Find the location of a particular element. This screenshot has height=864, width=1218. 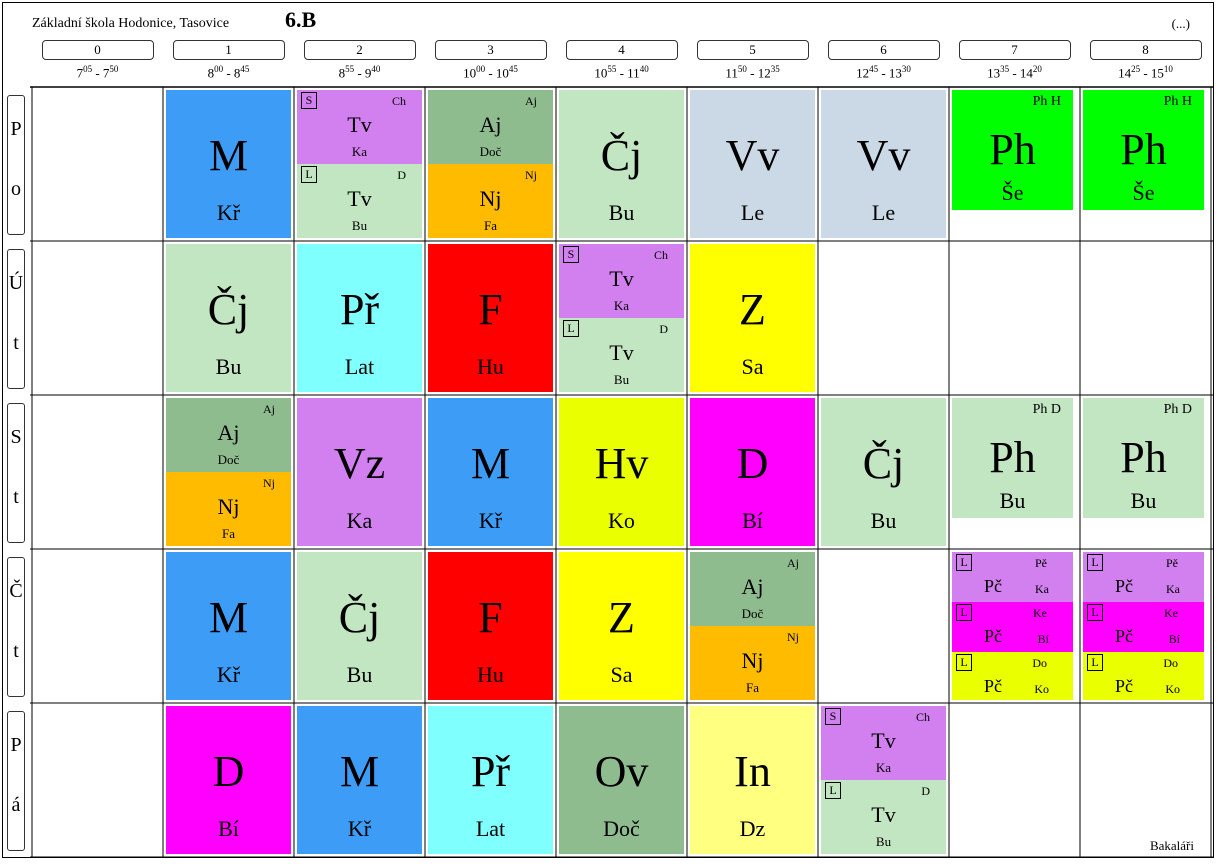

period-to-hour: 10 is located at coordinates (502, 73).